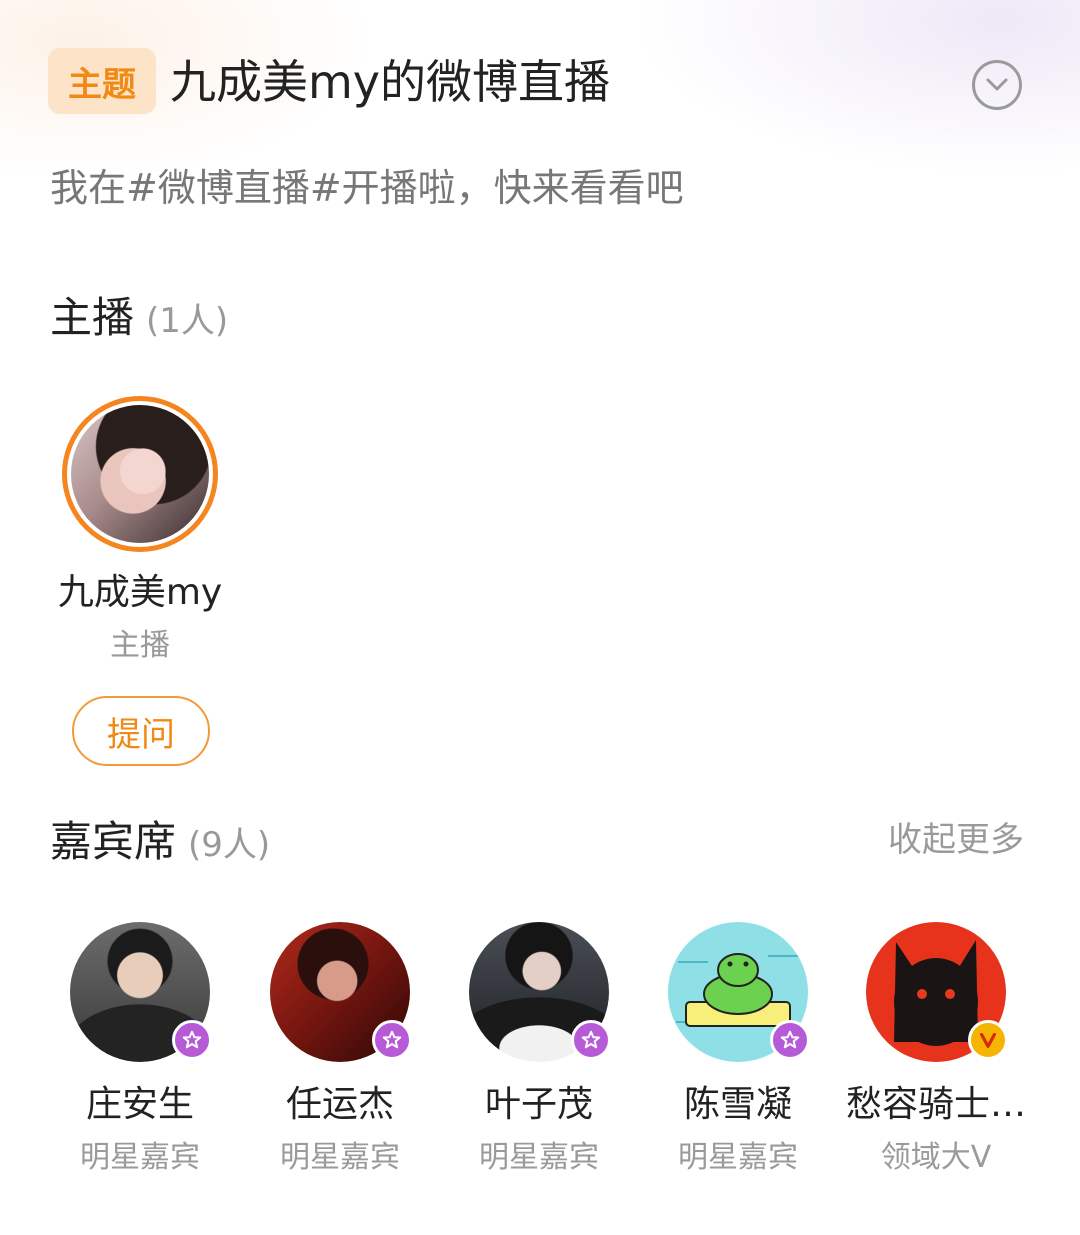 The image size is (1080, 1235). Describe the element at coordinates (139, 319) in the screenshot. I see `host-section-title: 主播 (1人)` at that location.